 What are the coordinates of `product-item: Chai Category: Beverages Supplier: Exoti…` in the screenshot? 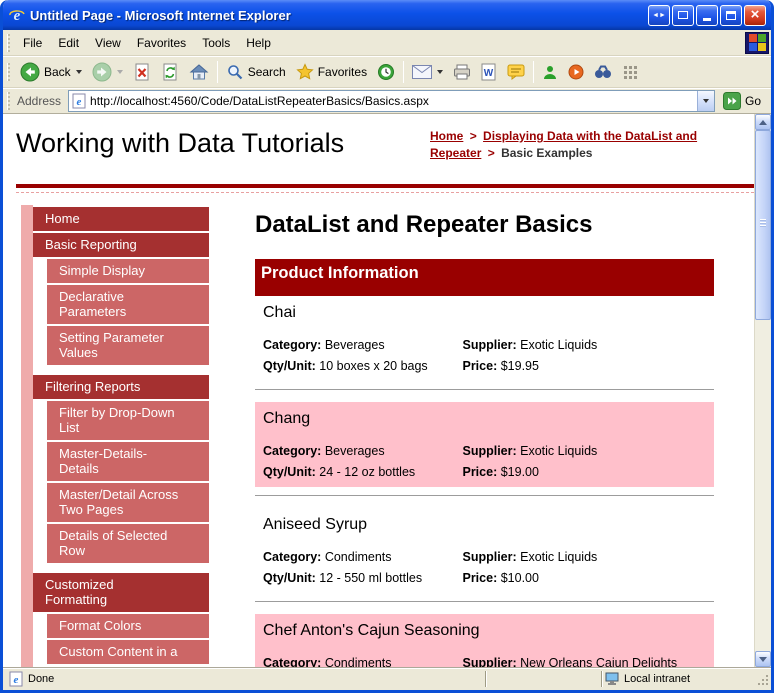 It's located at (484, 338).